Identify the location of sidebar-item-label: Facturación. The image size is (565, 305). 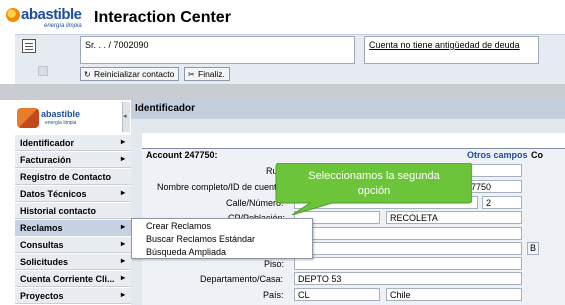
(46, 160).